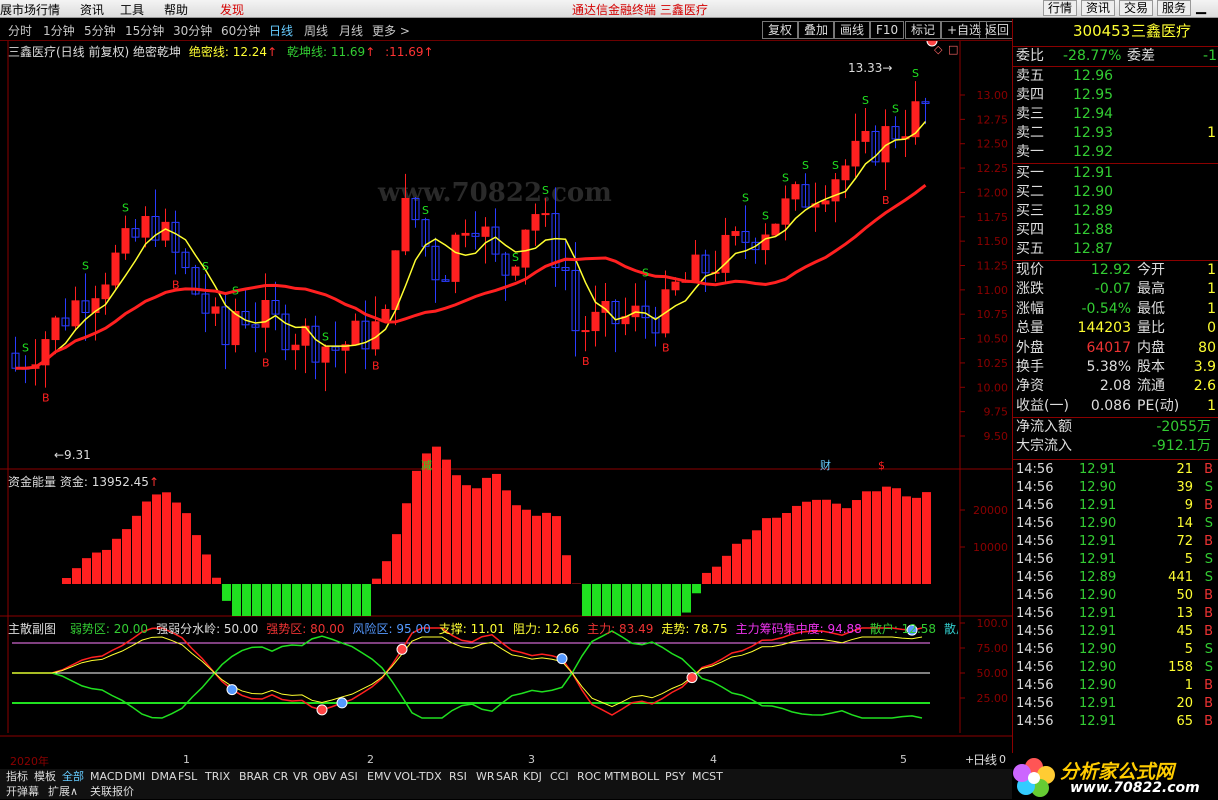  I want to click on tick-row: 14:56 12.91 5 S, so click(1115, 560).